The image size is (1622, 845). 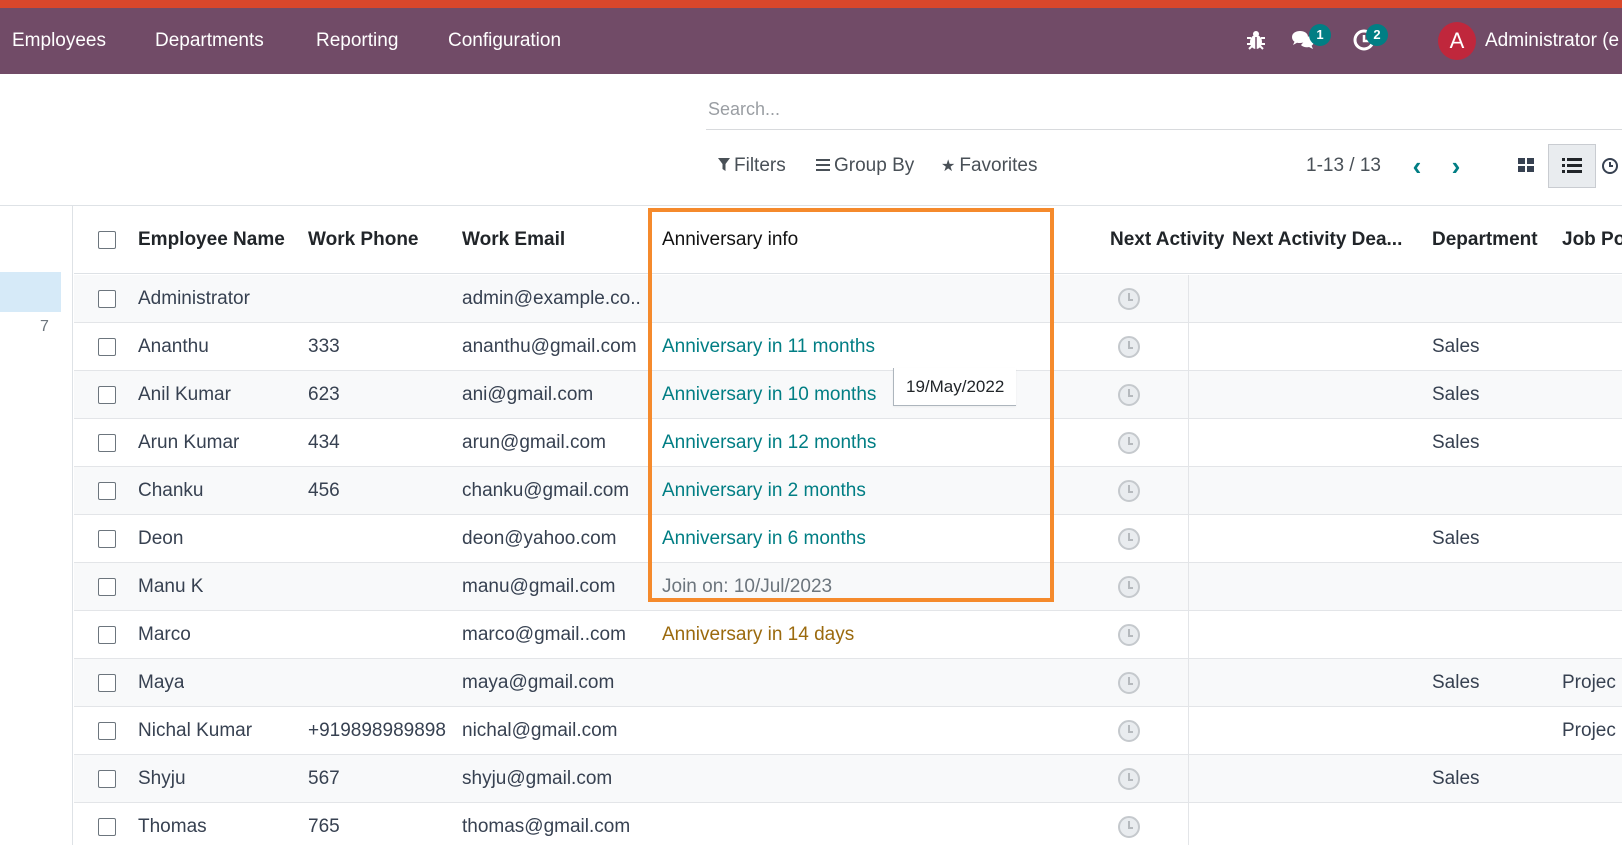 What do you see at coordinates (189, 442) in the screenshot?
I see `cell-employee-name: Arun Kumar` at bounding box center [189, 442].